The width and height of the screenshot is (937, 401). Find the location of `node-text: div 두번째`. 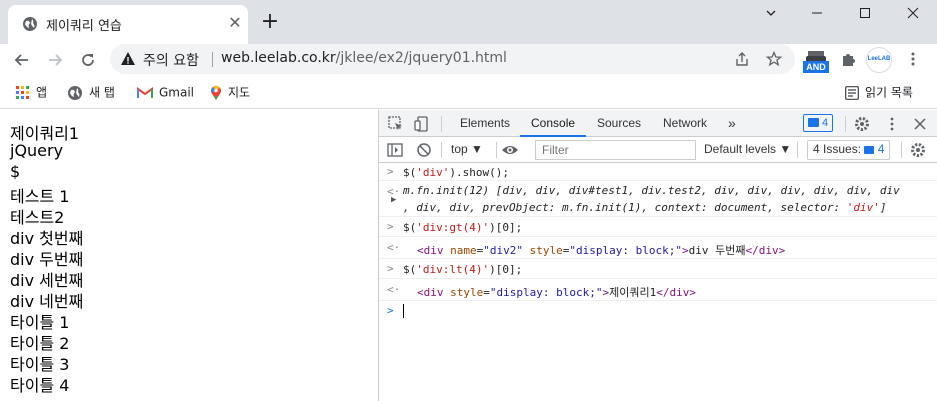

node-text: div 두번째 is located at coordinates (717, 250).